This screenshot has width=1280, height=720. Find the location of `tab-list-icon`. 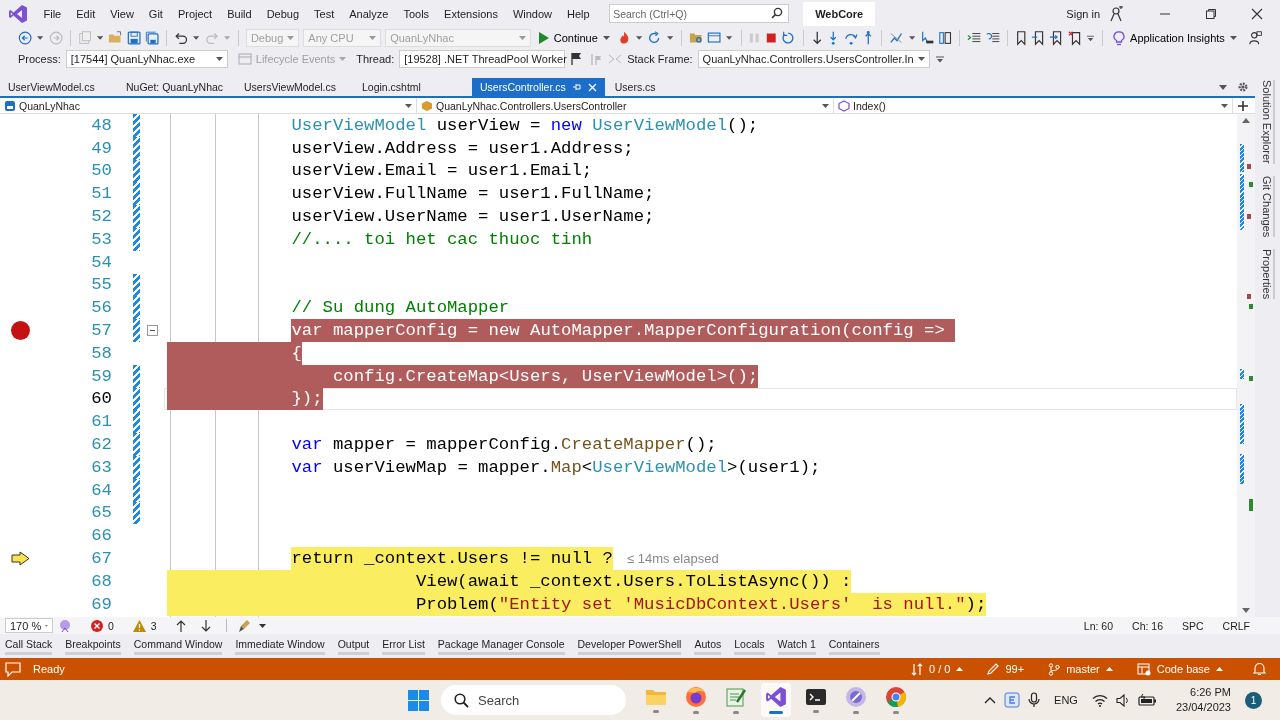

tab-list-icon is located at coordinates (1223, 87).